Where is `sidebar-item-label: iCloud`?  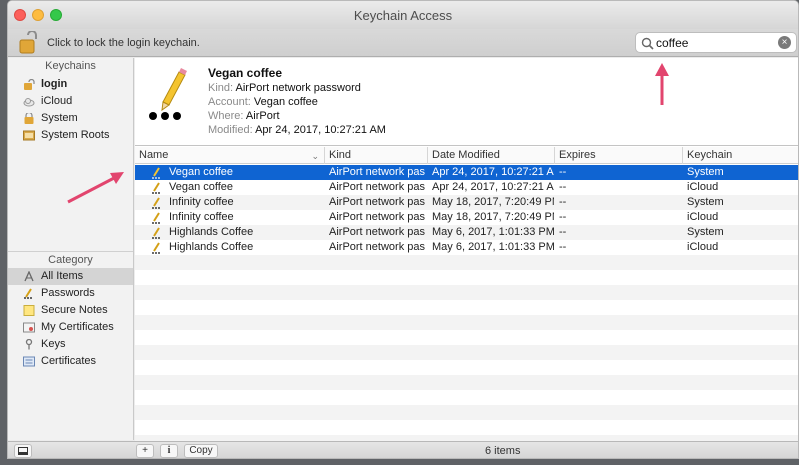
sidebar-item-label: iCloud is located at coordinates (57, 101).